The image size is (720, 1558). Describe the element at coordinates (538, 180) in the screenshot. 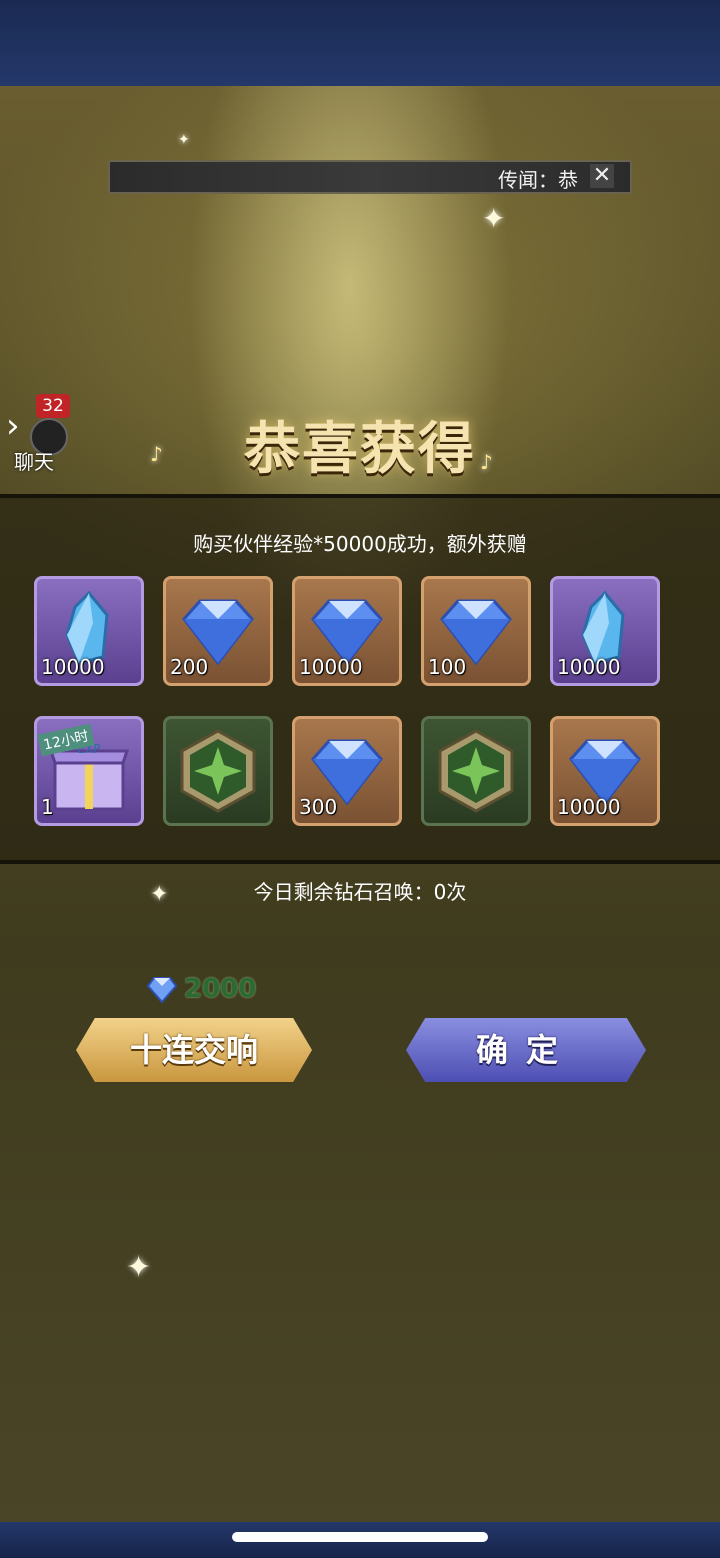

I see `announcement-text: 传闻：恭` at that location.